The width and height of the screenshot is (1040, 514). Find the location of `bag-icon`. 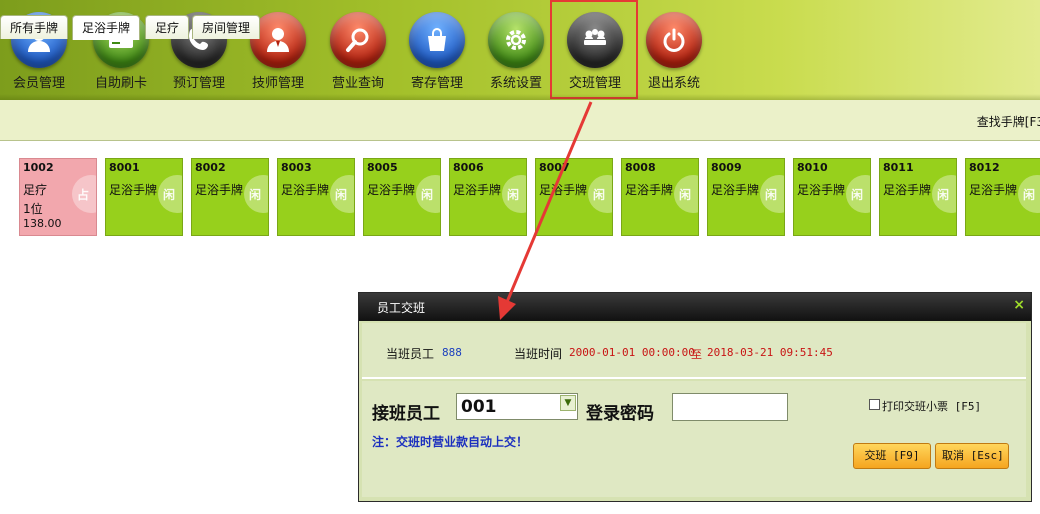

bag-icon is located at coordinates (437, 40).